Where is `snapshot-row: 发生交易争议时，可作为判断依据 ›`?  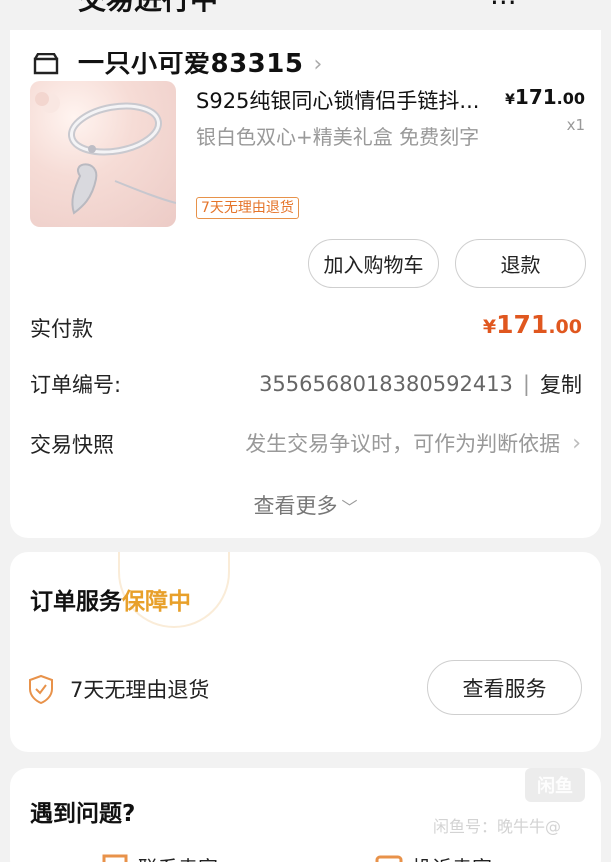 snapshot-row: 发生交易争议时，可作为判断依据 › is located at coordinates (413, 443).